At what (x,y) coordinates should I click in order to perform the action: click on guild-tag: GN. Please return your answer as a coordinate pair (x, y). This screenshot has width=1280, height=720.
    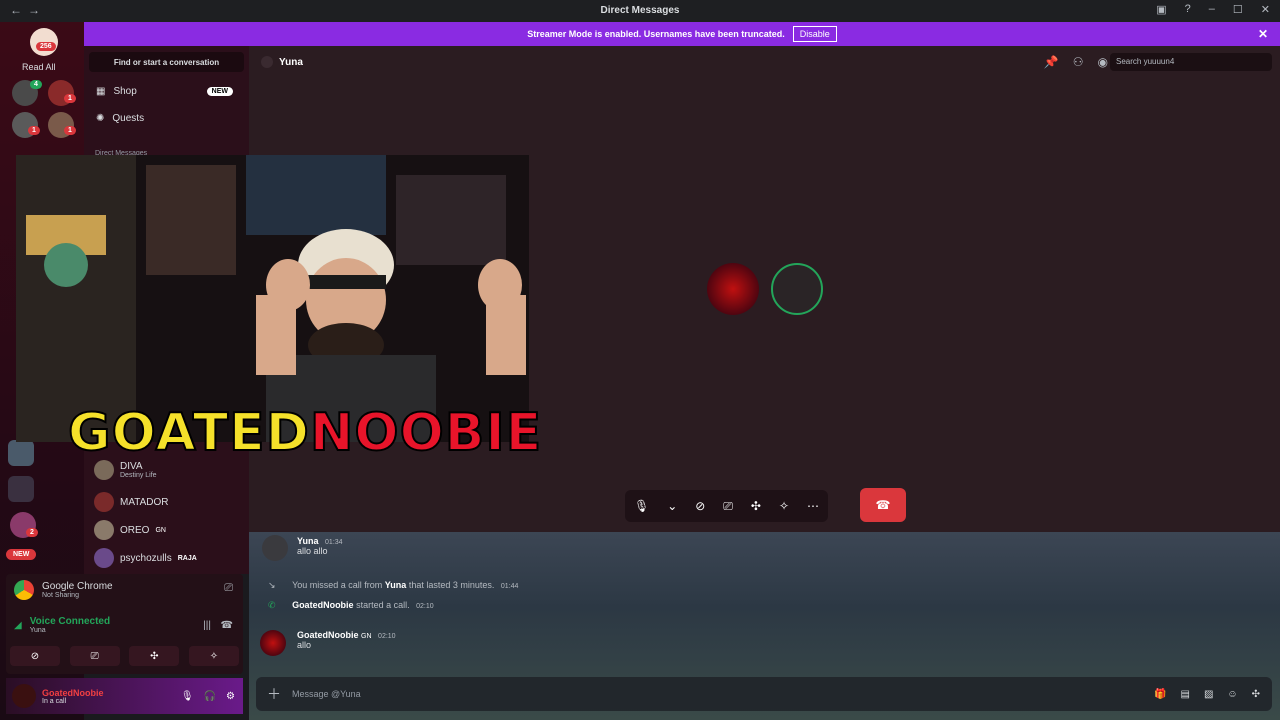
    Looking at the image, I should click on (160, 530).